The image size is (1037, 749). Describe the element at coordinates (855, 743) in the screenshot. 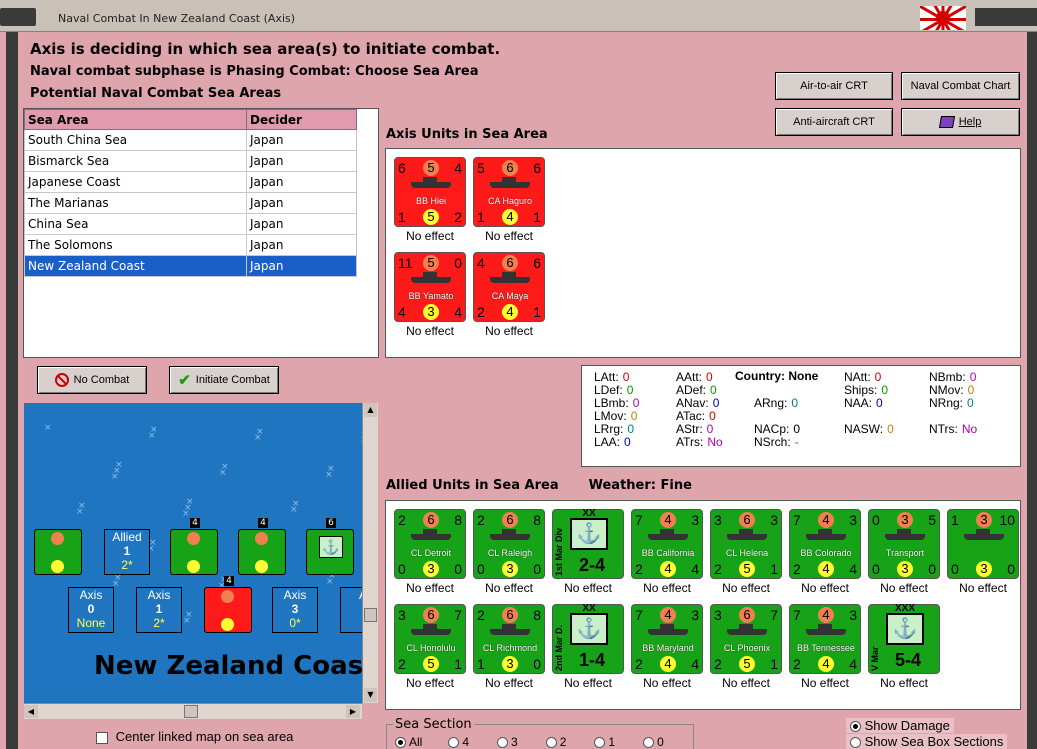

I see `show-sea-box-radio-dot` at that location.